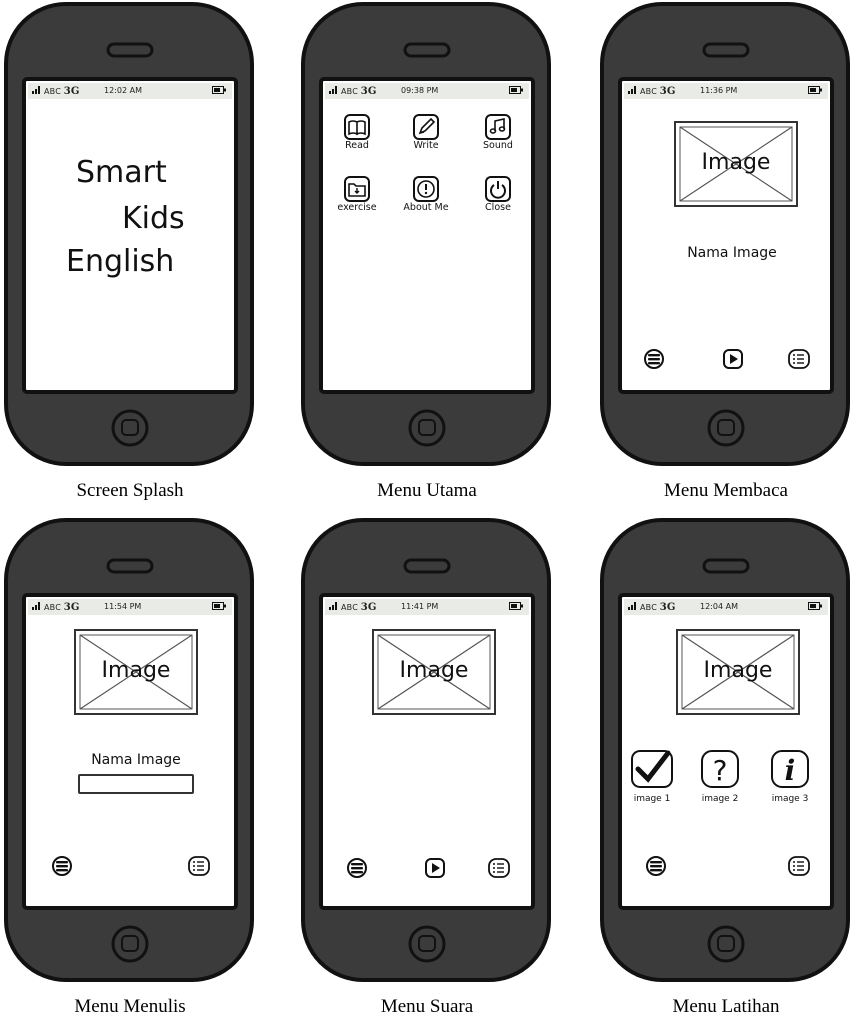  Describe the element at coordinates (726, 607) in the screenshot. I see `status-bar: ABC 3G 12:04 AM` at that location.